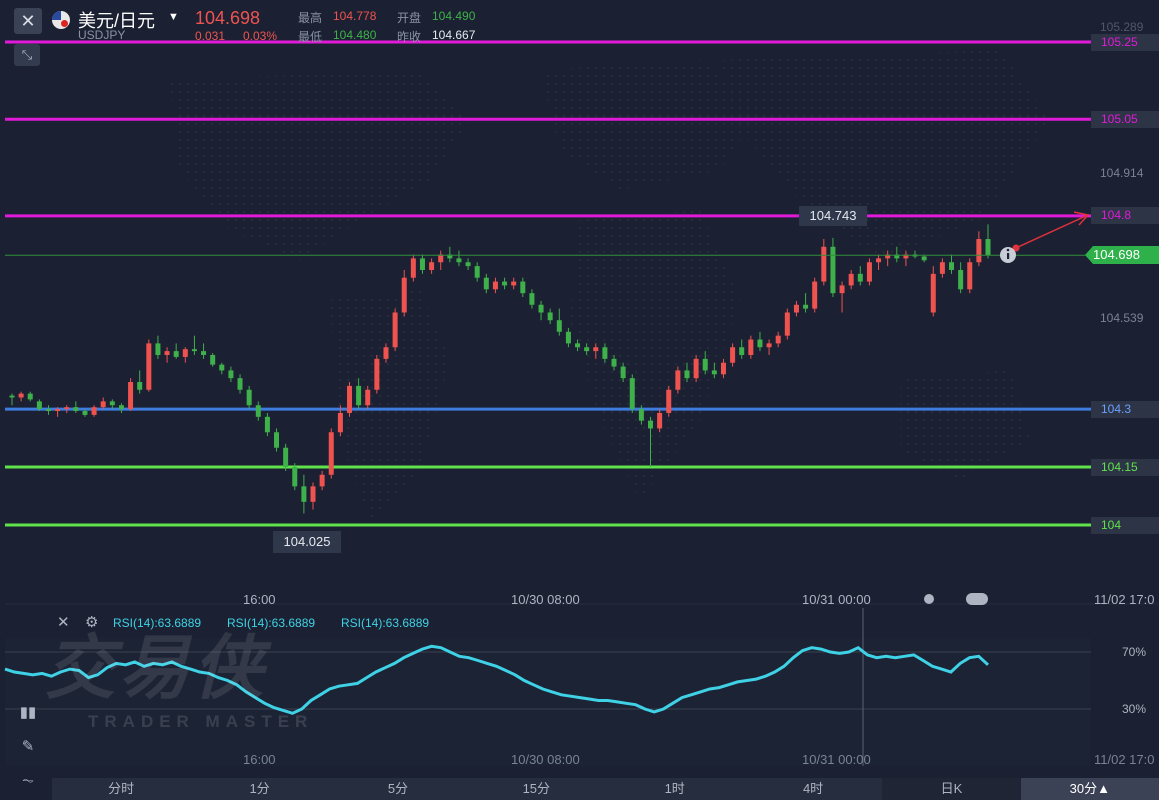 Image resolution: width=1159 pixels, height=800 pixels. I want to click on open-label: 开盘, so click(409, 18).